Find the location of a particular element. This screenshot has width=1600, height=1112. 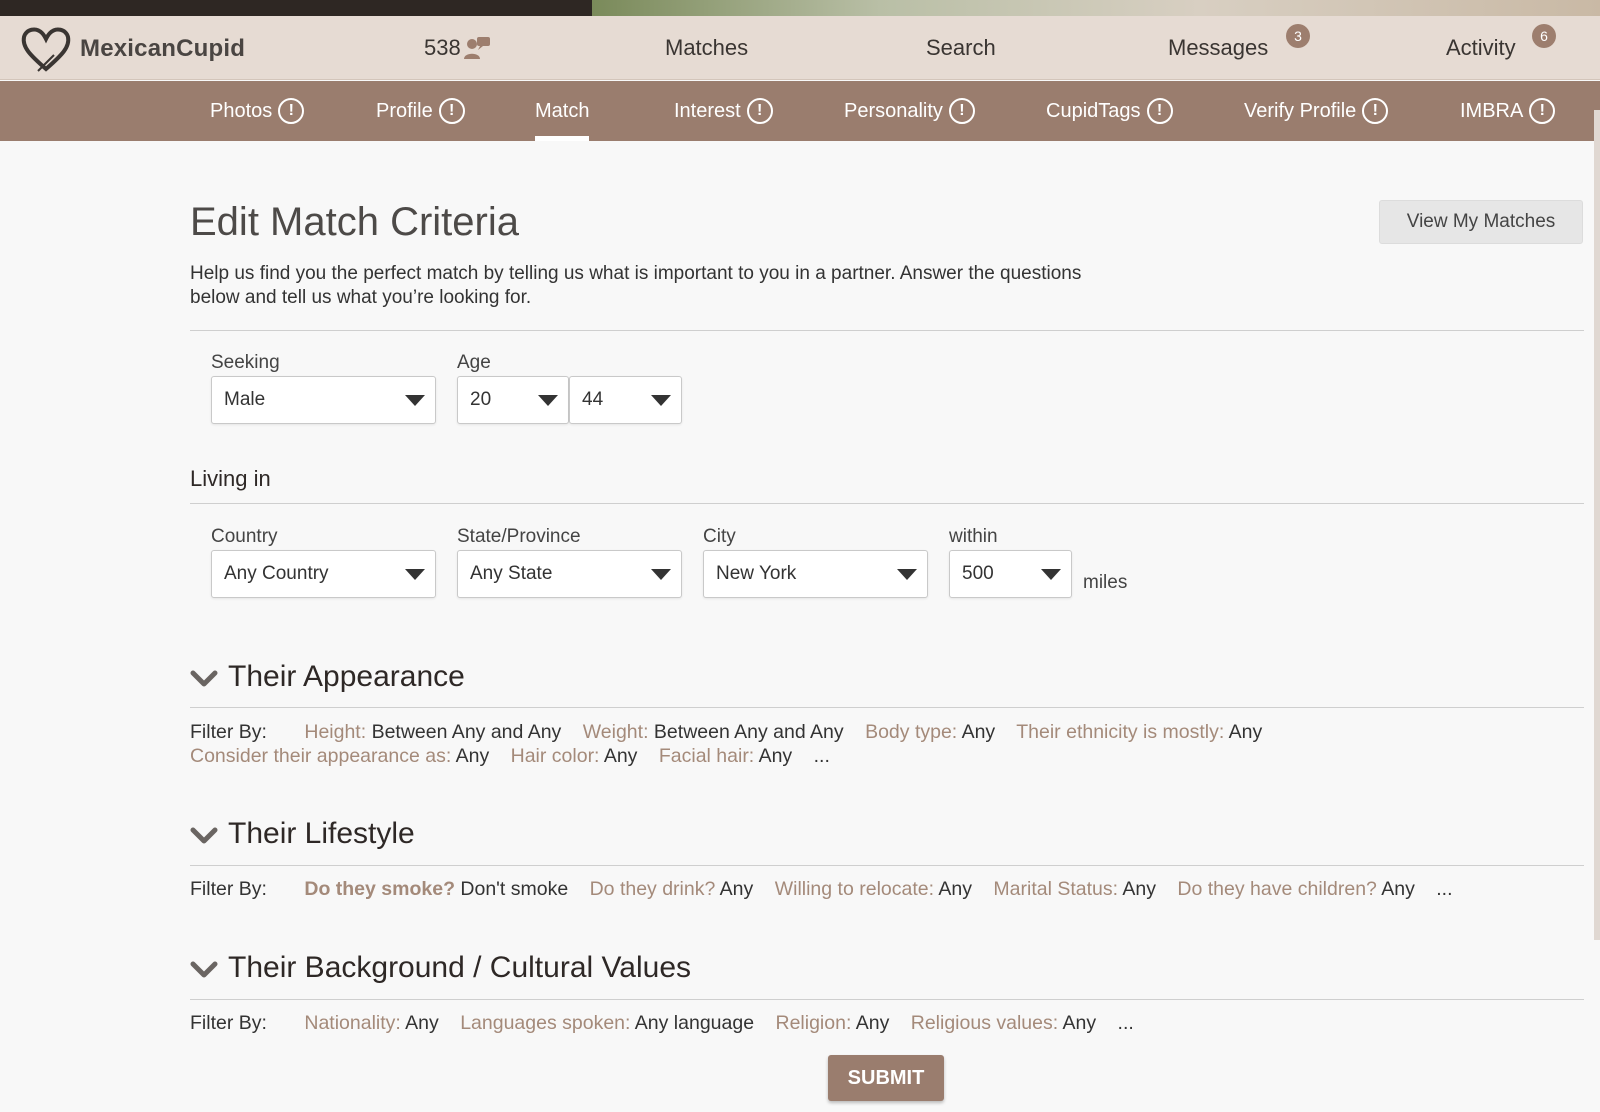

logo: MexicanCupid is located at coordinates (132, 49).